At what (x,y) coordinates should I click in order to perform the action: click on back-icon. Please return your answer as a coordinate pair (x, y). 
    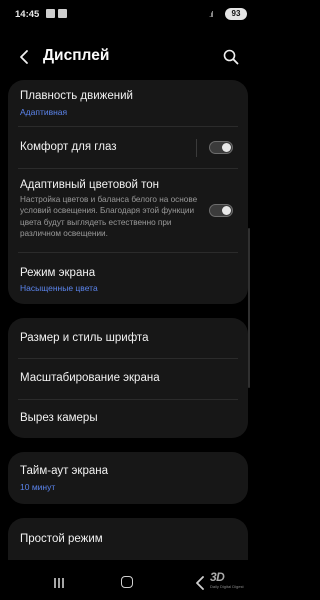
    Looking at the image, I should click on (200, 583).